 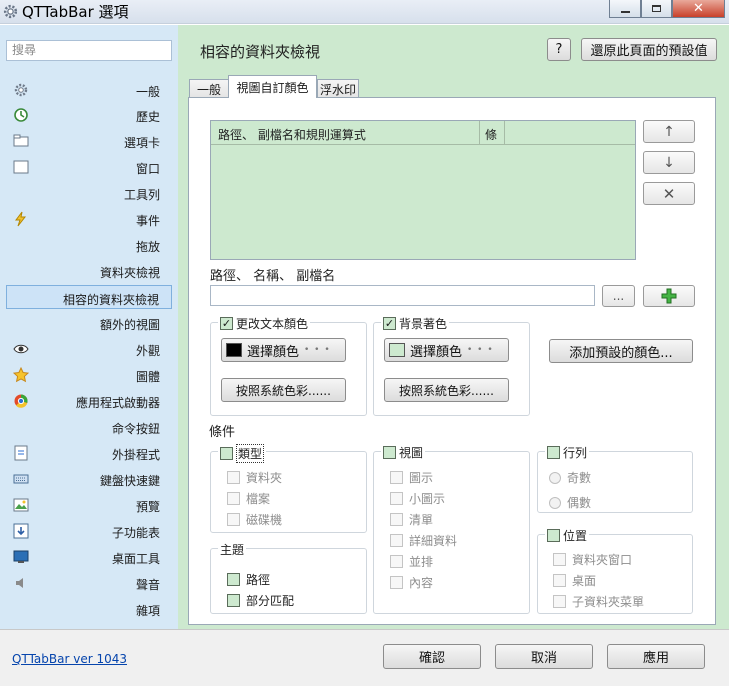 What do you see at coordinates (567, 535) in the screenshot?
I see `location-header: 位置` at bounding box center [567, 535].